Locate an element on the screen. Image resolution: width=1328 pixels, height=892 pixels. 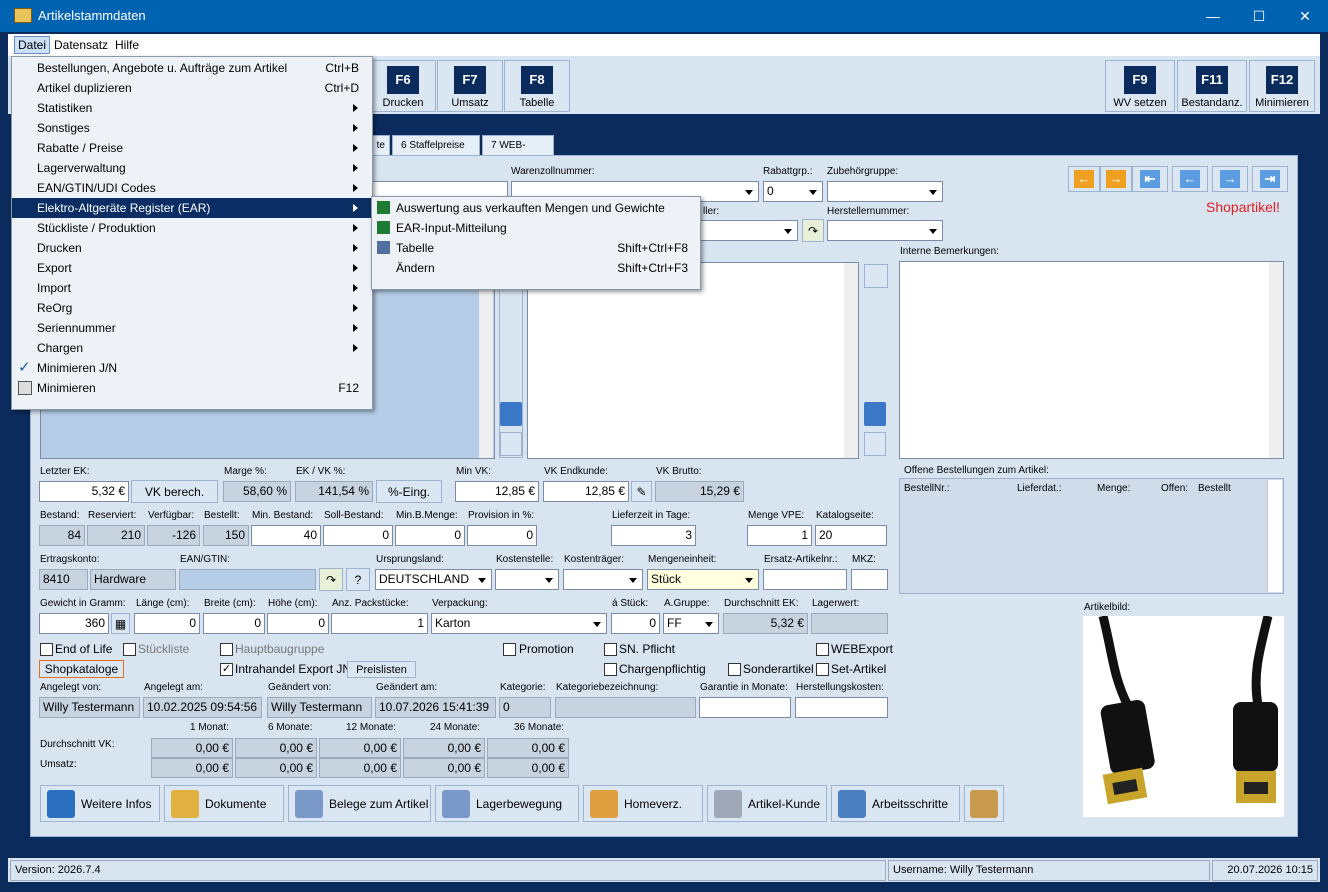
menu-item-import: Import is located at coordinates (192, 288).